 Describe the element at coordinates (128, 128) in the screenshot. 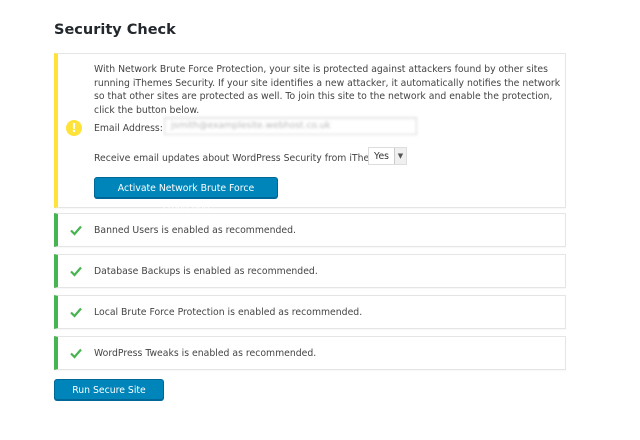

I see `email-label: Email Address:` at that location.